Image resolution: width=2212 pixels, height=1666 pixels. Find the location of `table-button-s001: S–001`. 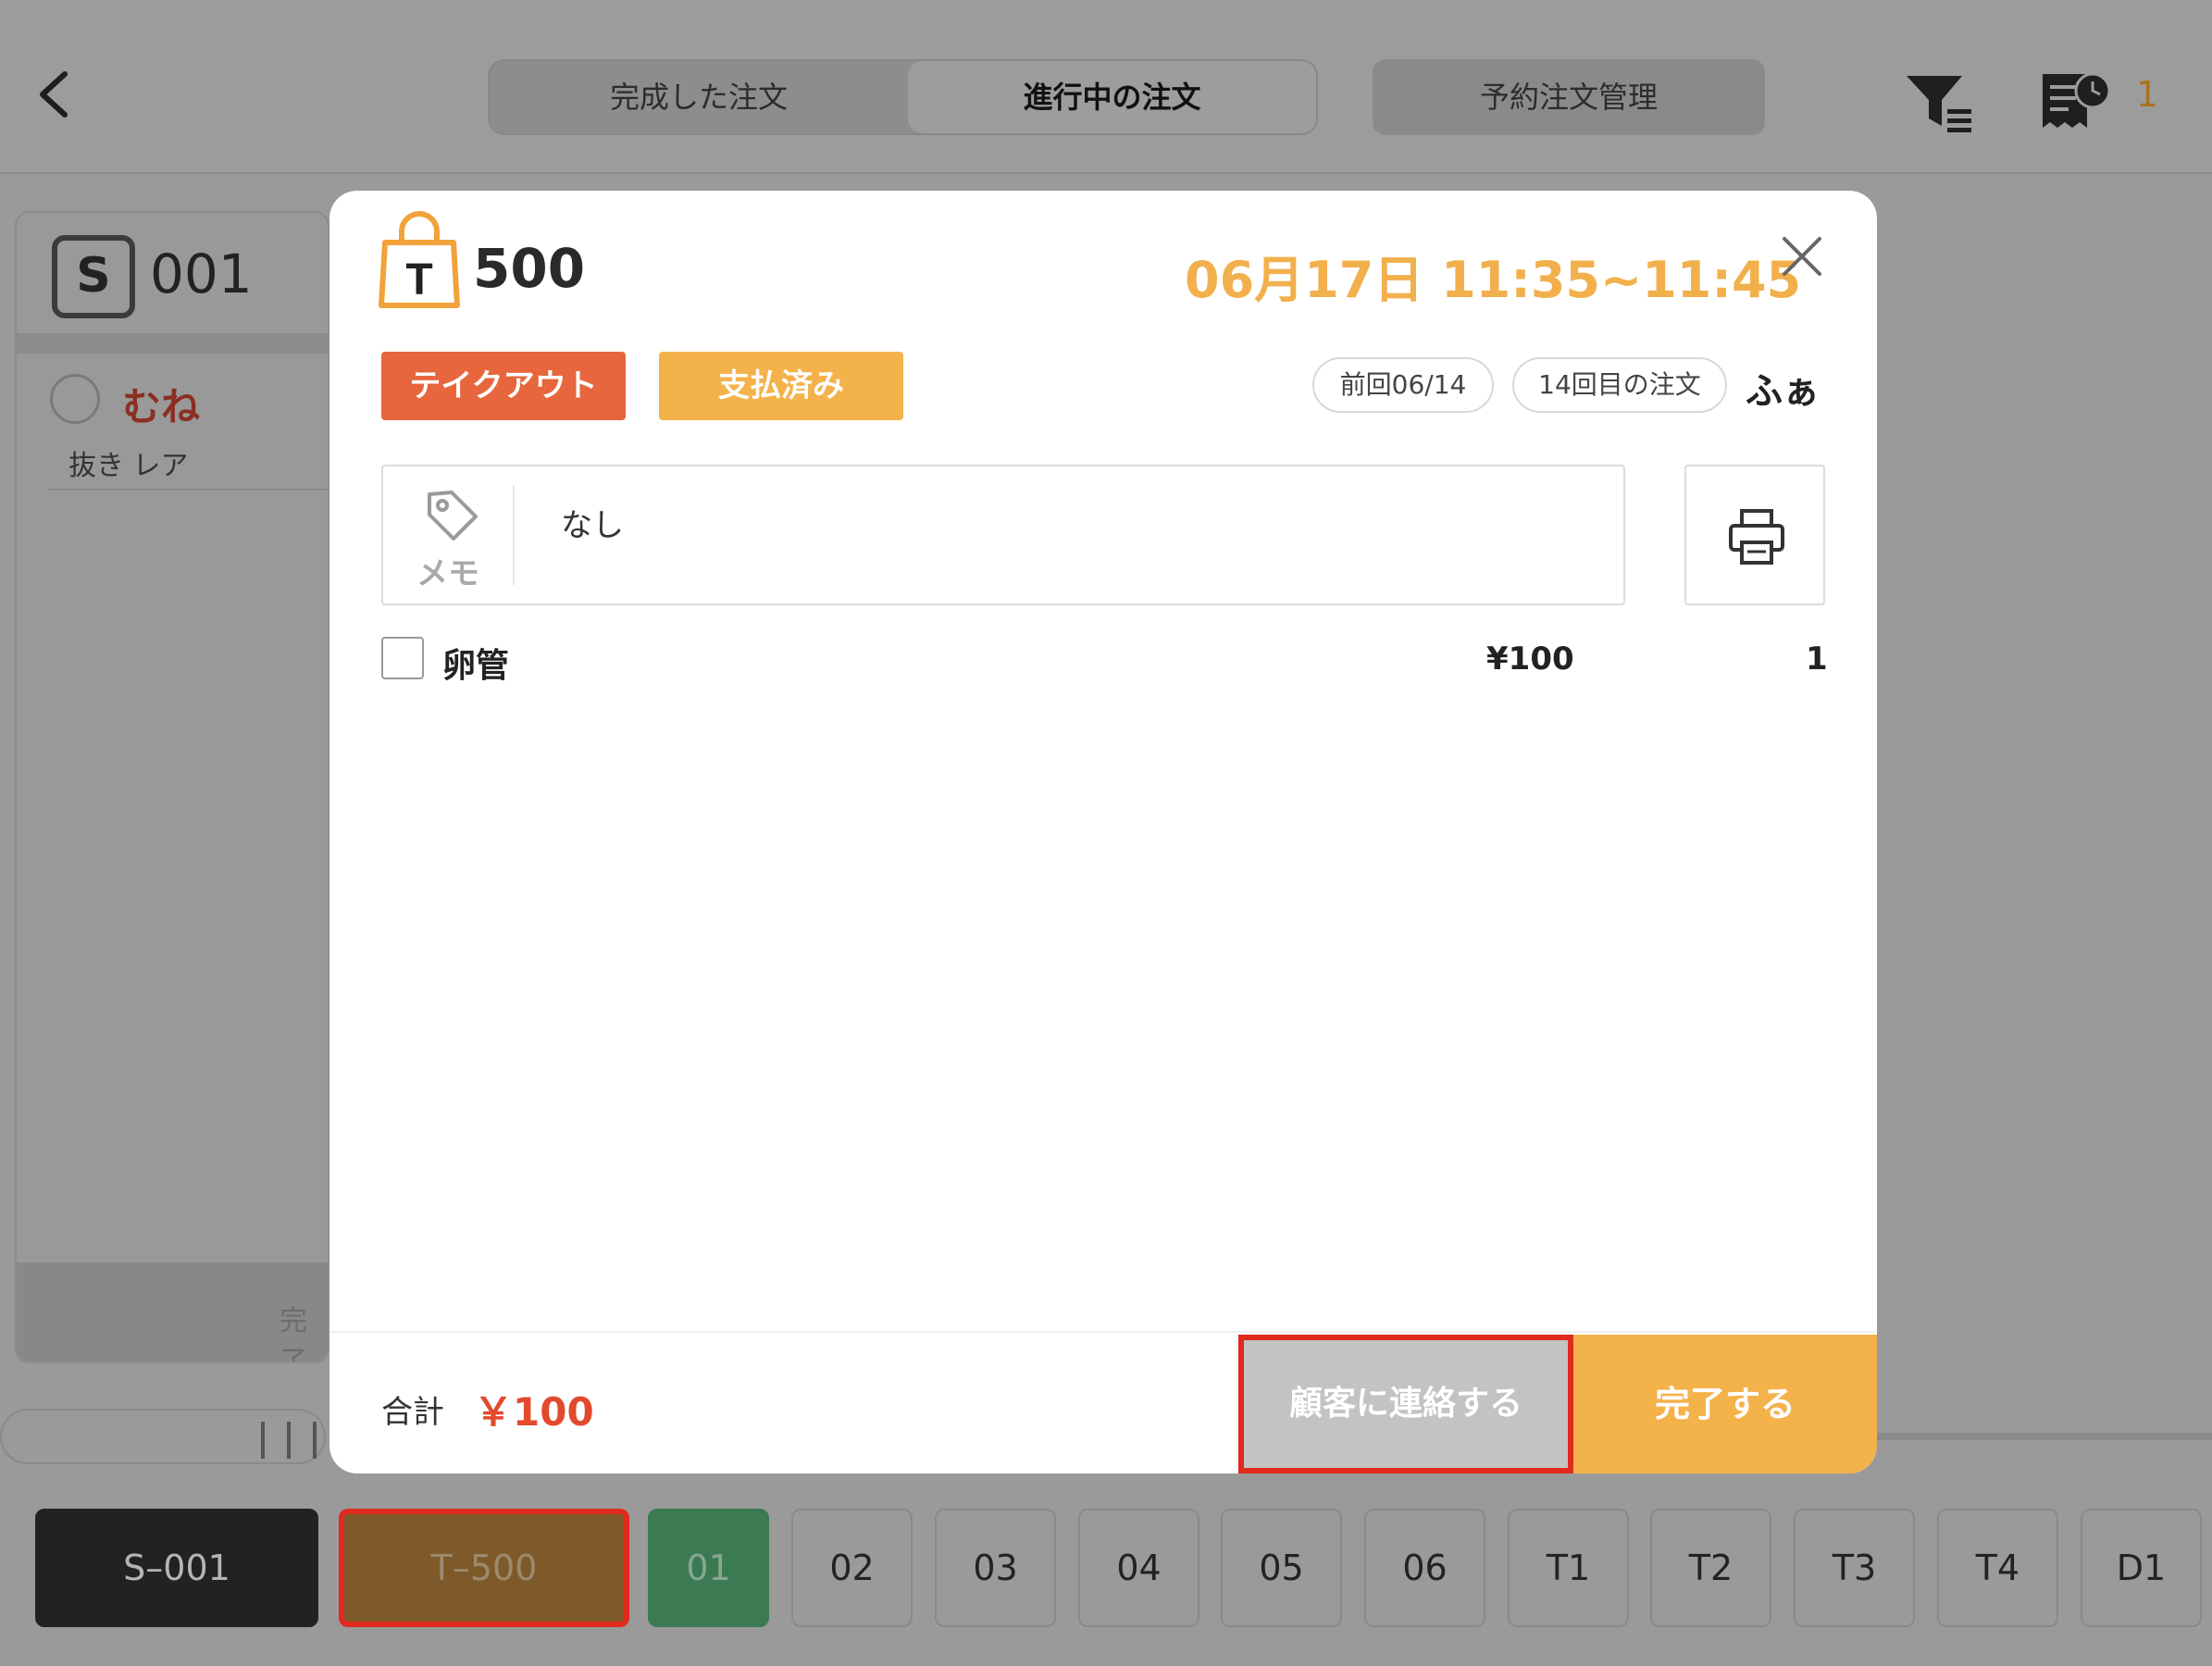

table-button-s001: S–001 is located at coordinates (176, 1568).